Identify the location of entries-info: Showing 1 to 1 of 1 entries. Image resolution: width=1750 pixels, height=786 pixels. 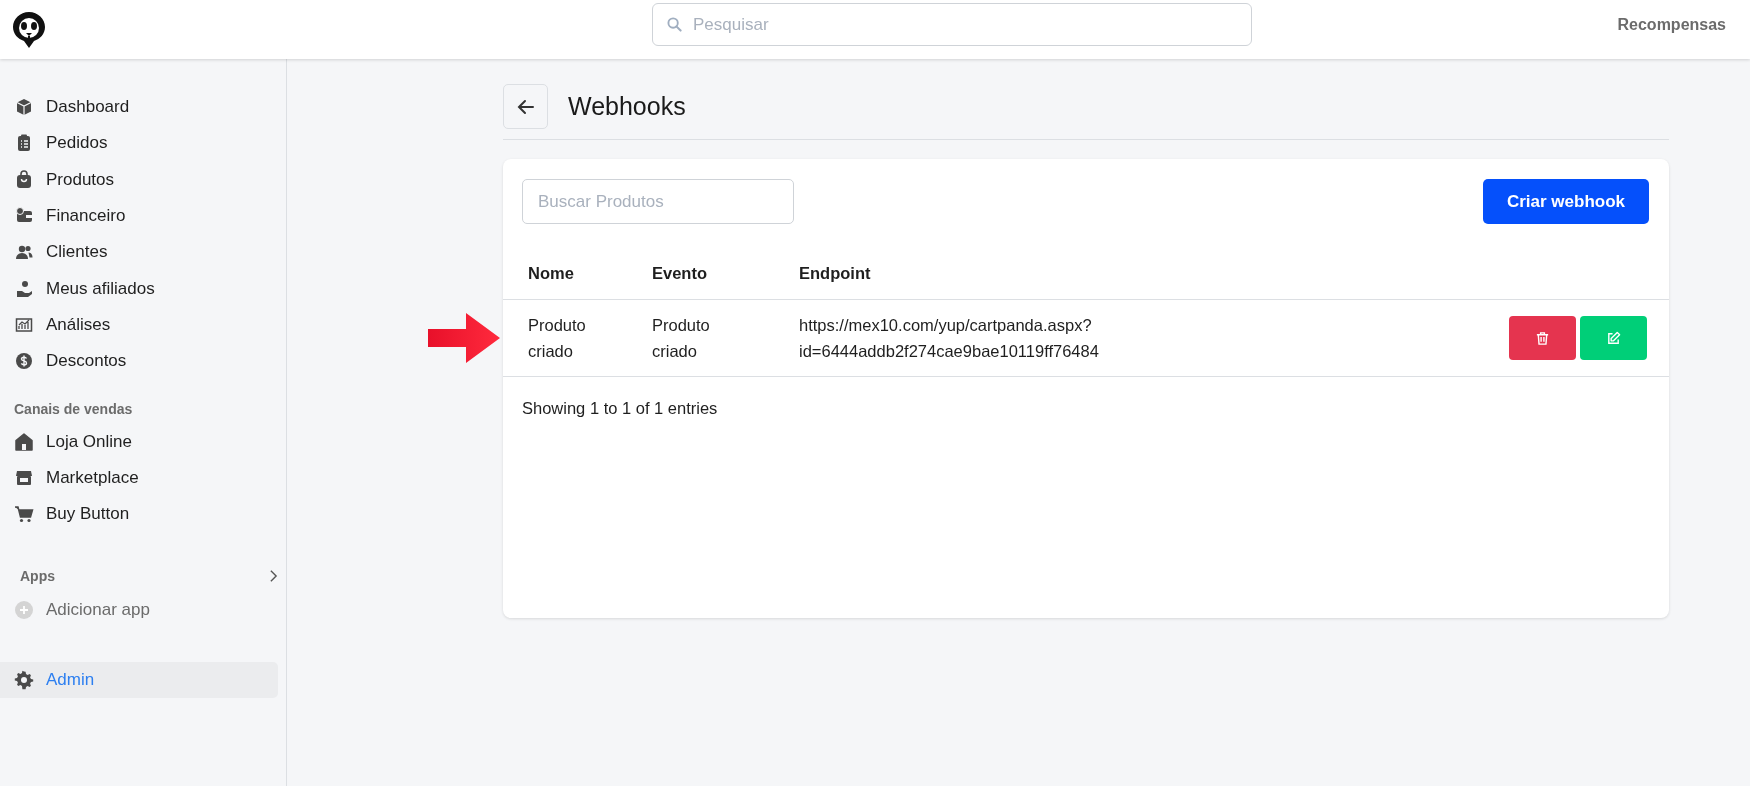
(620, 408).